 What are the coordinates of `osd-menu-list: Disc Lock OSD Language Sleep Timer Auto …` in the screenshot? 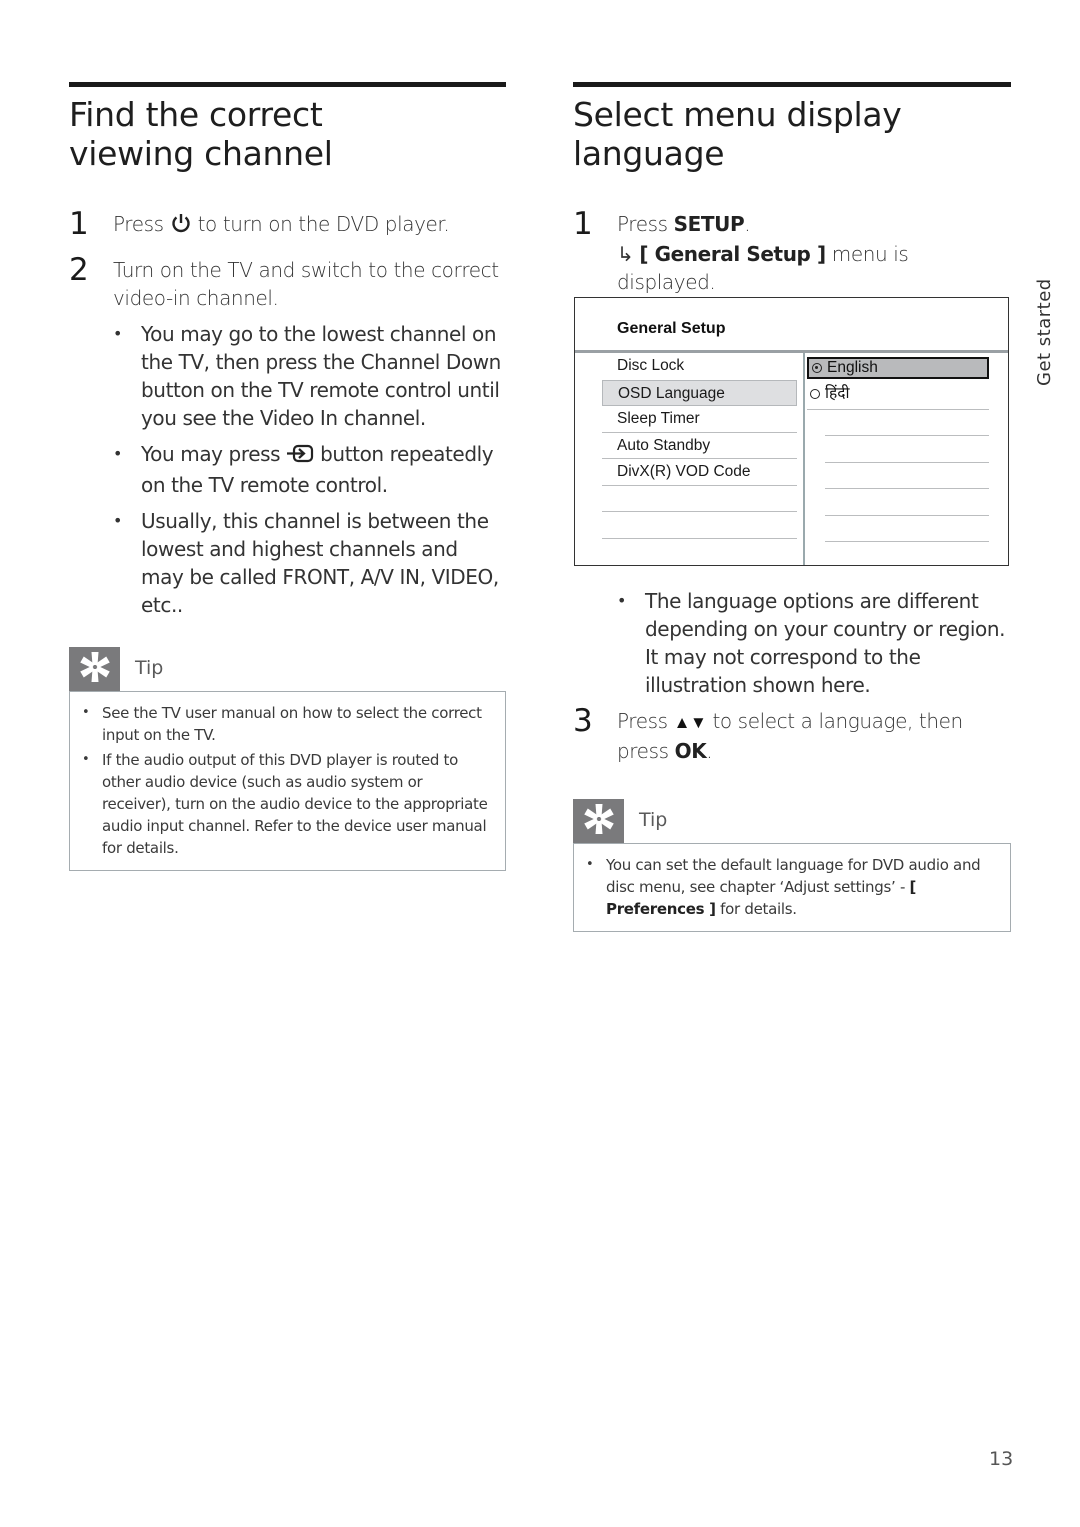 It's located at (699, 446).